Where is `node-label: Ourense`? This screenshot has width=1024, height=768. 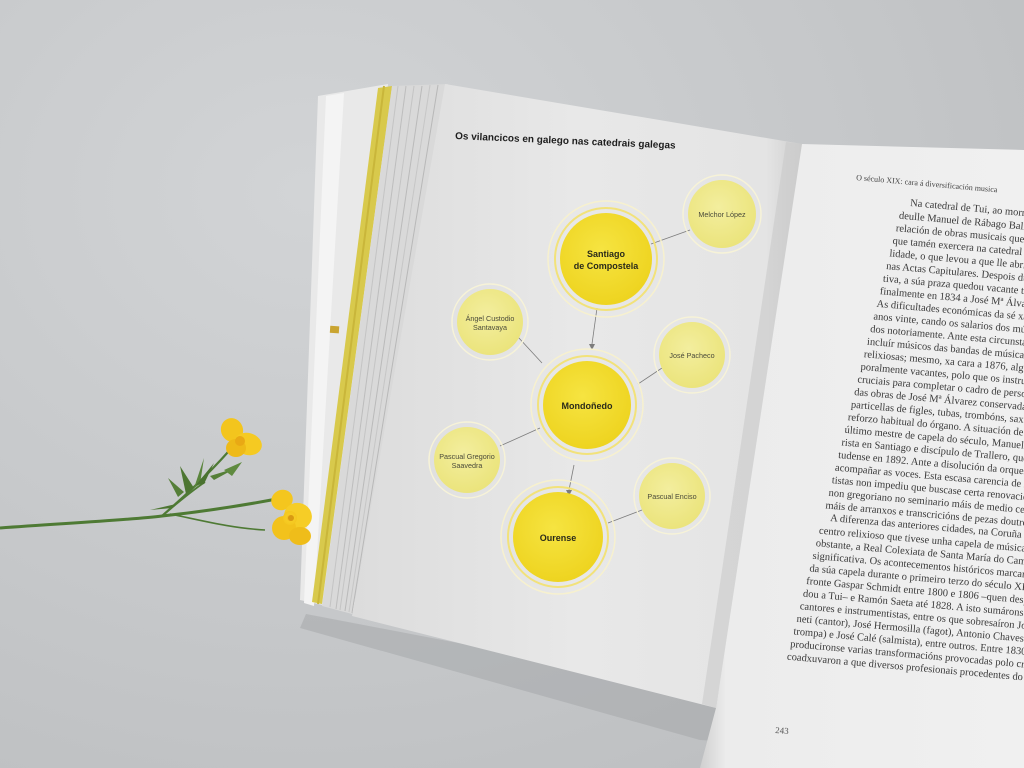 node-label: Ourense is located at coordinates (558, 538).